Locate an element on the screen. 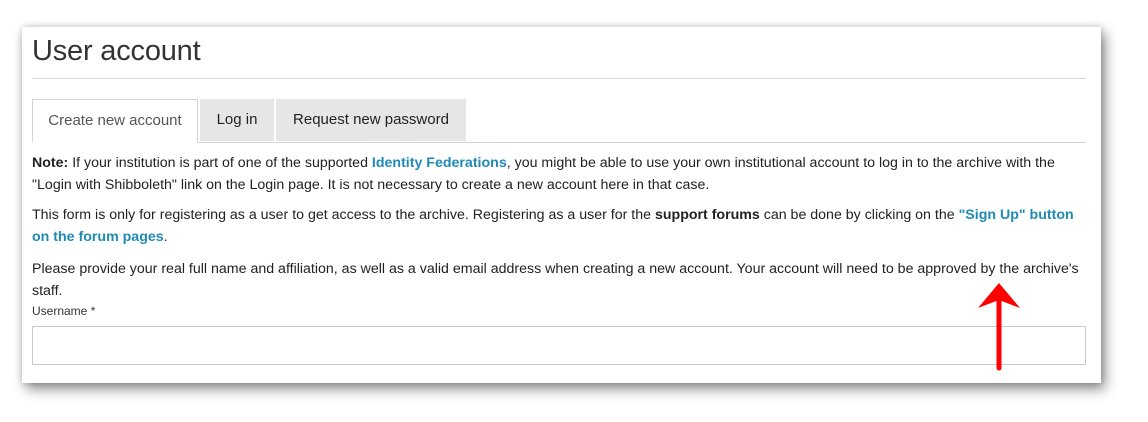 Image resolution: width=1148 pixels, height=422 pixels. info-text-2: can be done by clicking on the is located at coordinates (859, 215).